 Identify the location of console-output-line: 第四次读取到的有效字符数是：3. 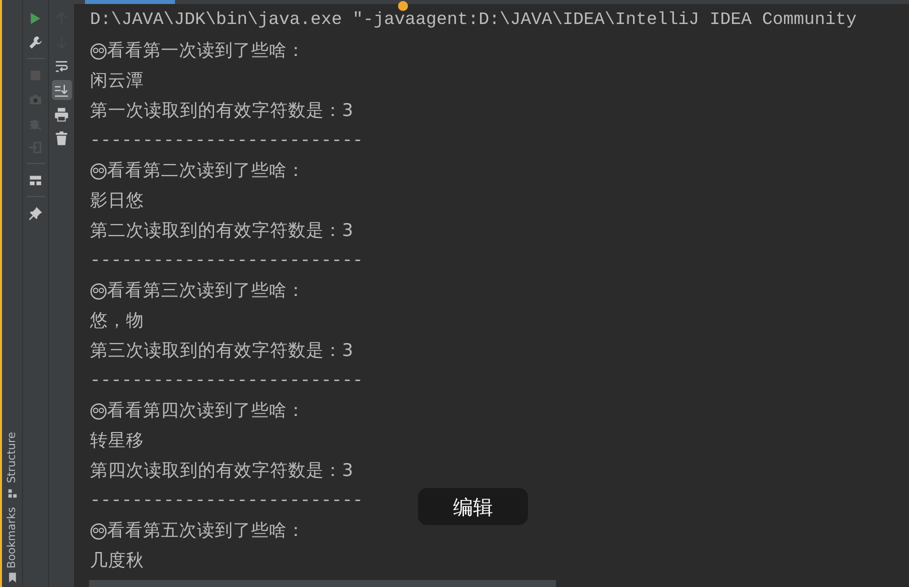
(222, 471).